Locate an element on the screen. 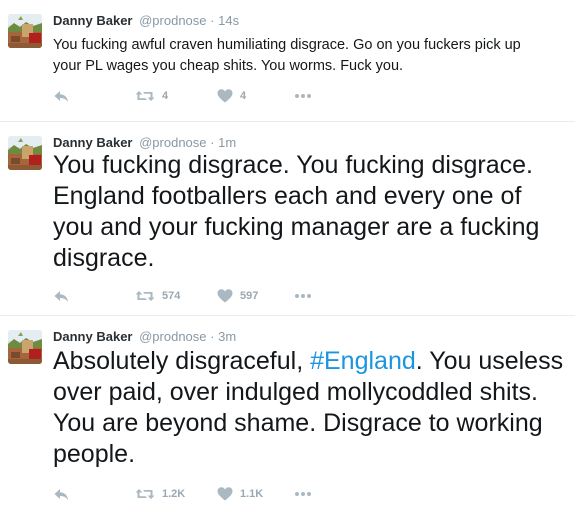 This screenshot has height=516, width=575. retweet-count: 1.2K is located at coordinates (174, 494).